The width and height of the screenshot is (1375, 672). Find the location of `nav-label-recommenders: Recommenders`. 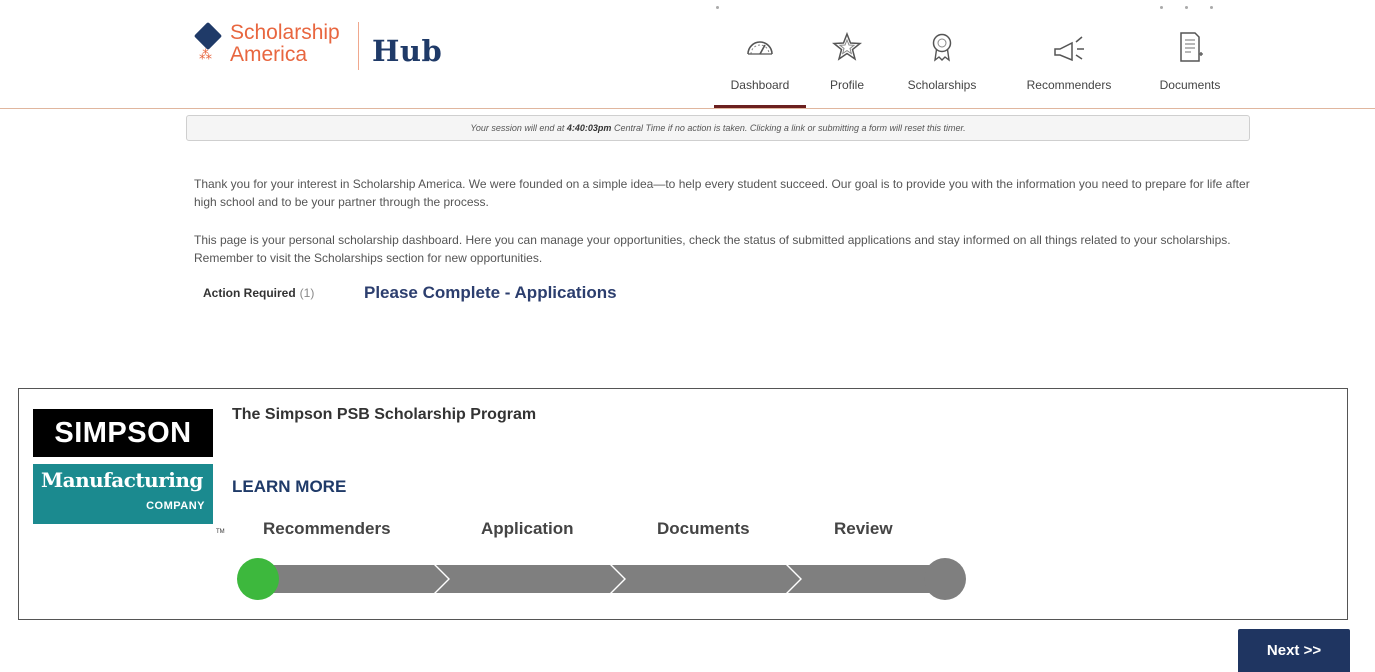

nav-label-recommenders: Recommenders is located at coordinates (1069, 85).